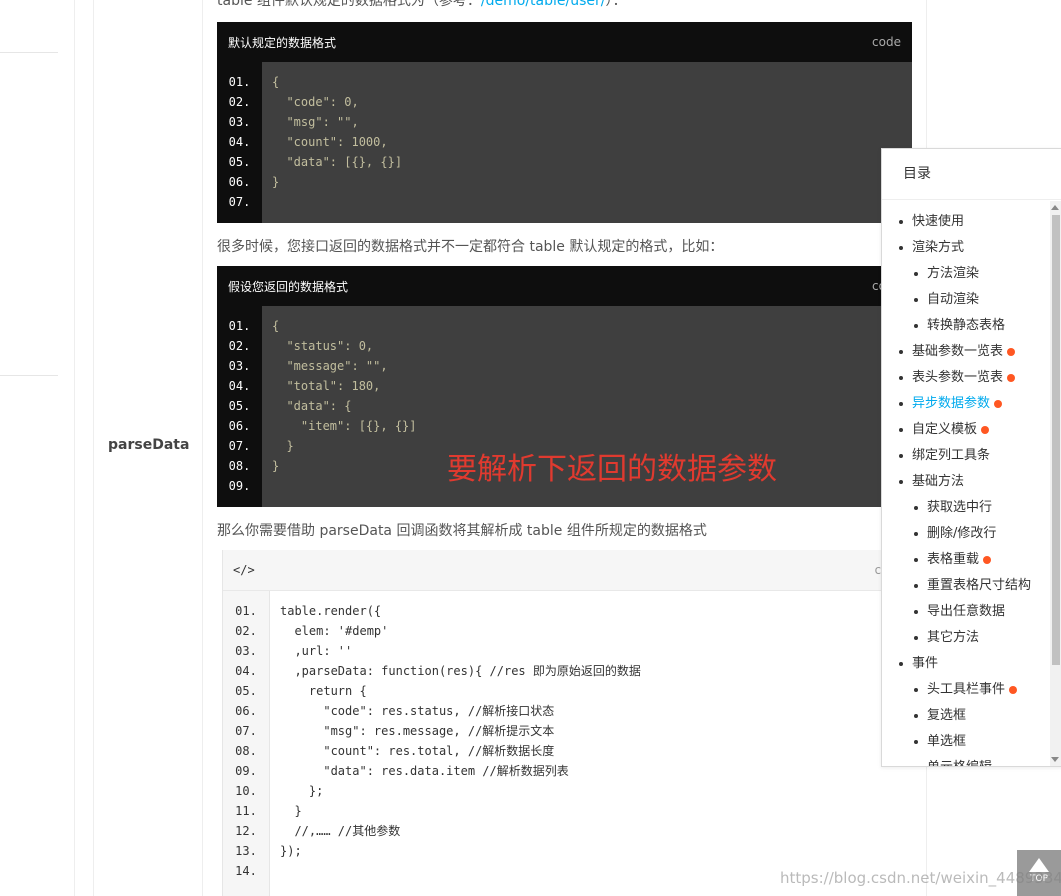 The height and width of the screenshot is (896, 1061). I want to click on paragraph-text: 很多时候，您接口返回的数据格式并不一定都符合 table 默认规定的格式，比如：, so click(470, 247).